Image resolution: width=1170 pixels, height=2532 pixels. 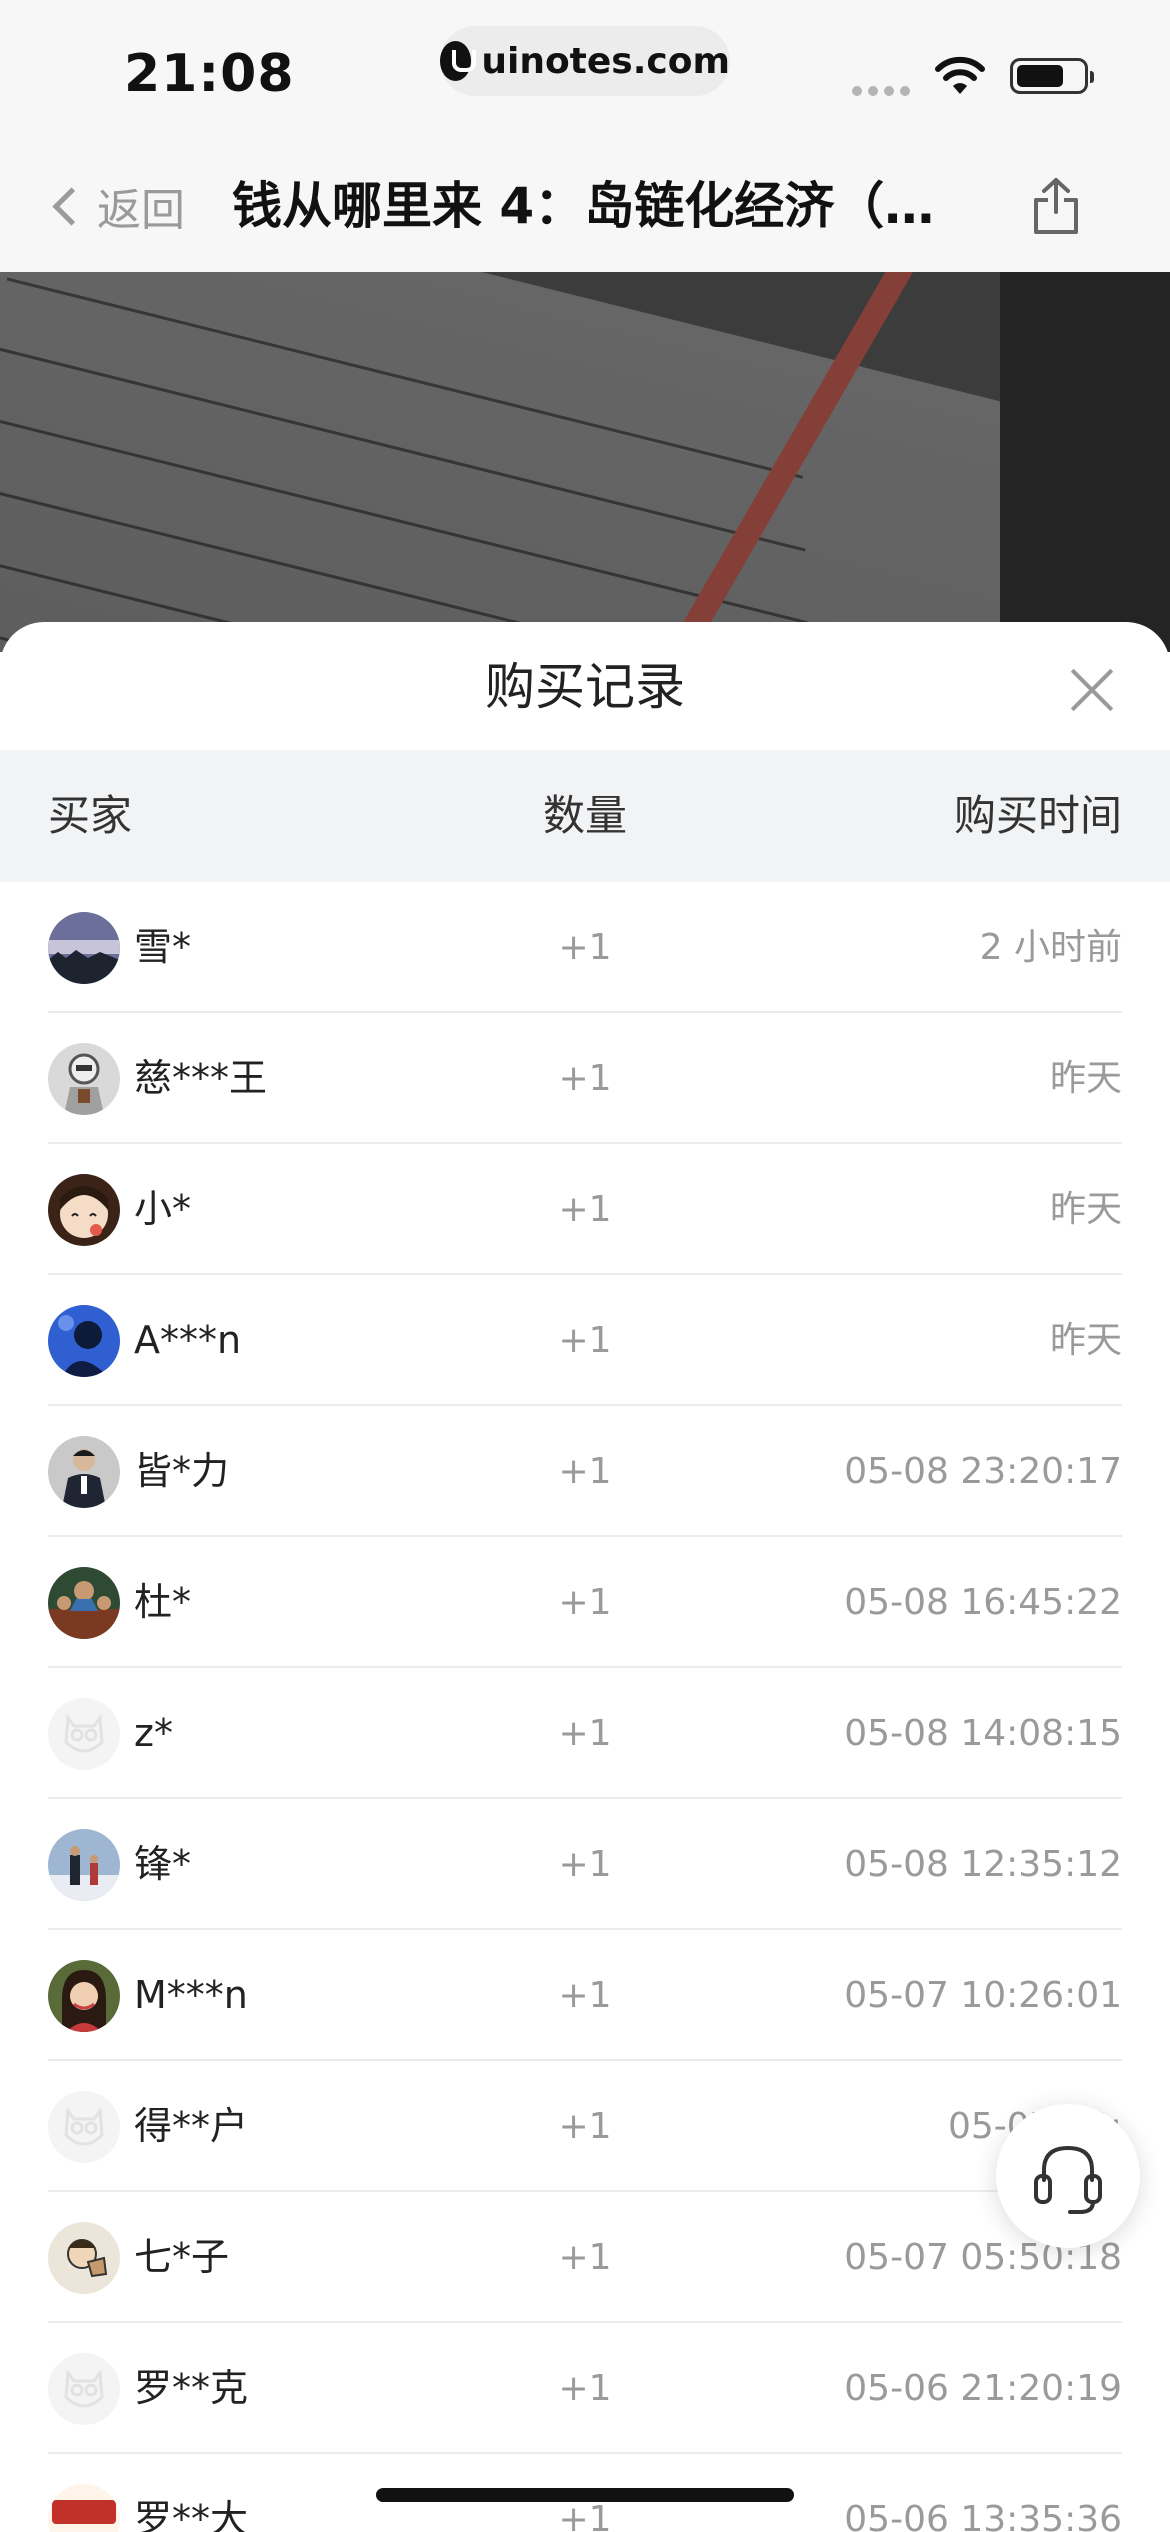 I want to click on table-row: 慈***王 +1 昨天, so click(x=585, y=1078).